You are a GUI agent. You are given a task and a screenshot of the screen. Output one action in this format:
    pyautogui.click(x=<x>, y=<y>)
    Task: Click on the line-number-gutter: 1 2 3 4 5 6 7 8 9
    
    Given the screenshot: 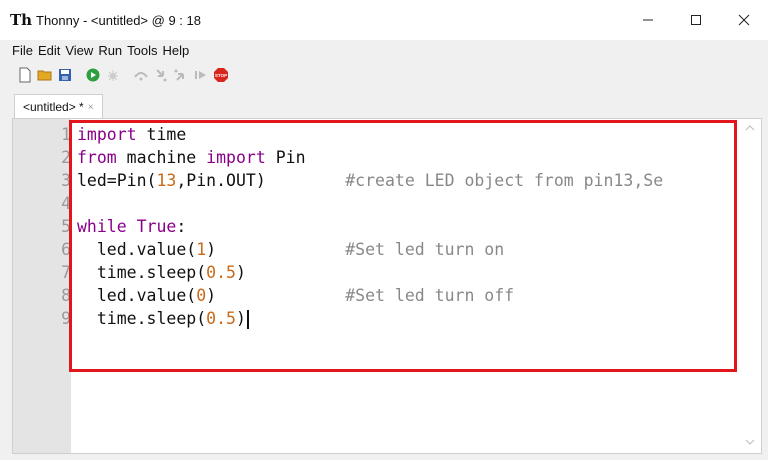 What is the action you would take?
    pyautogui.click(x=42, y=286)
    